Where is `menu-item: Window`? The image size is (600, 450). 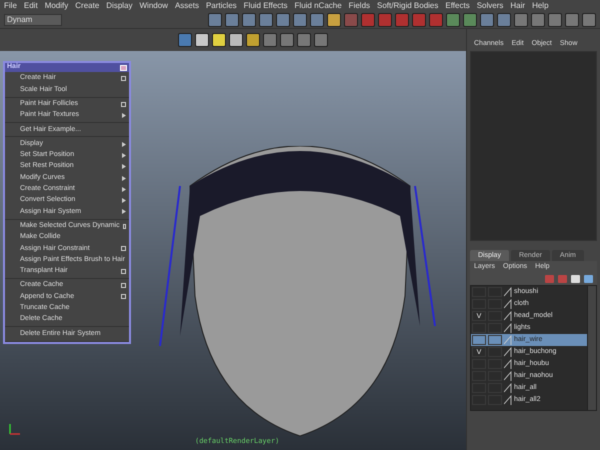 menu-item: Window is located at coordinates (154, 6).